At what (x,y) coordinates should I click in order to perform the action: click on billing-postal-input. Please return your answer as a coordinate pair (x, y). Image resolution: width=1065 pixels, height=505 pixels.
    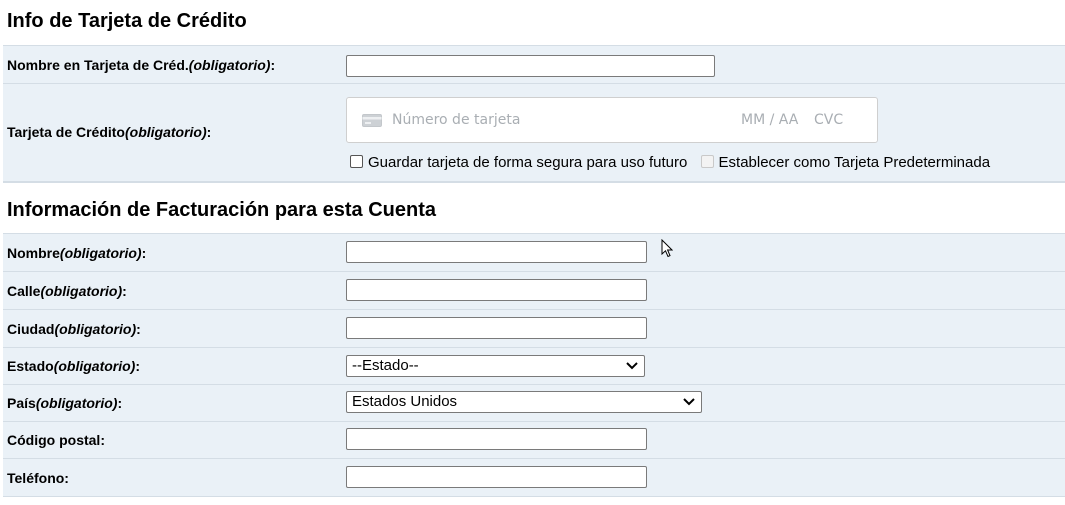
    Looking at the image, I should click on (496, 439).